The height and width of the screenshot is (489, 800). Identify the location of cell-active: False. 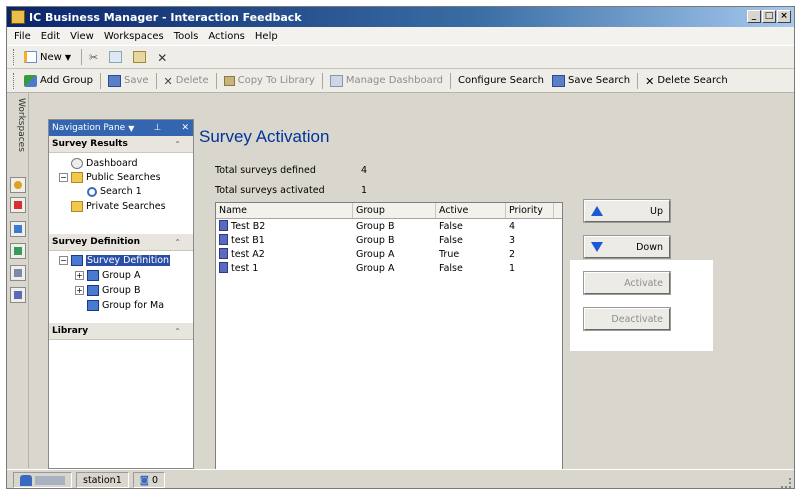
(451, 226).